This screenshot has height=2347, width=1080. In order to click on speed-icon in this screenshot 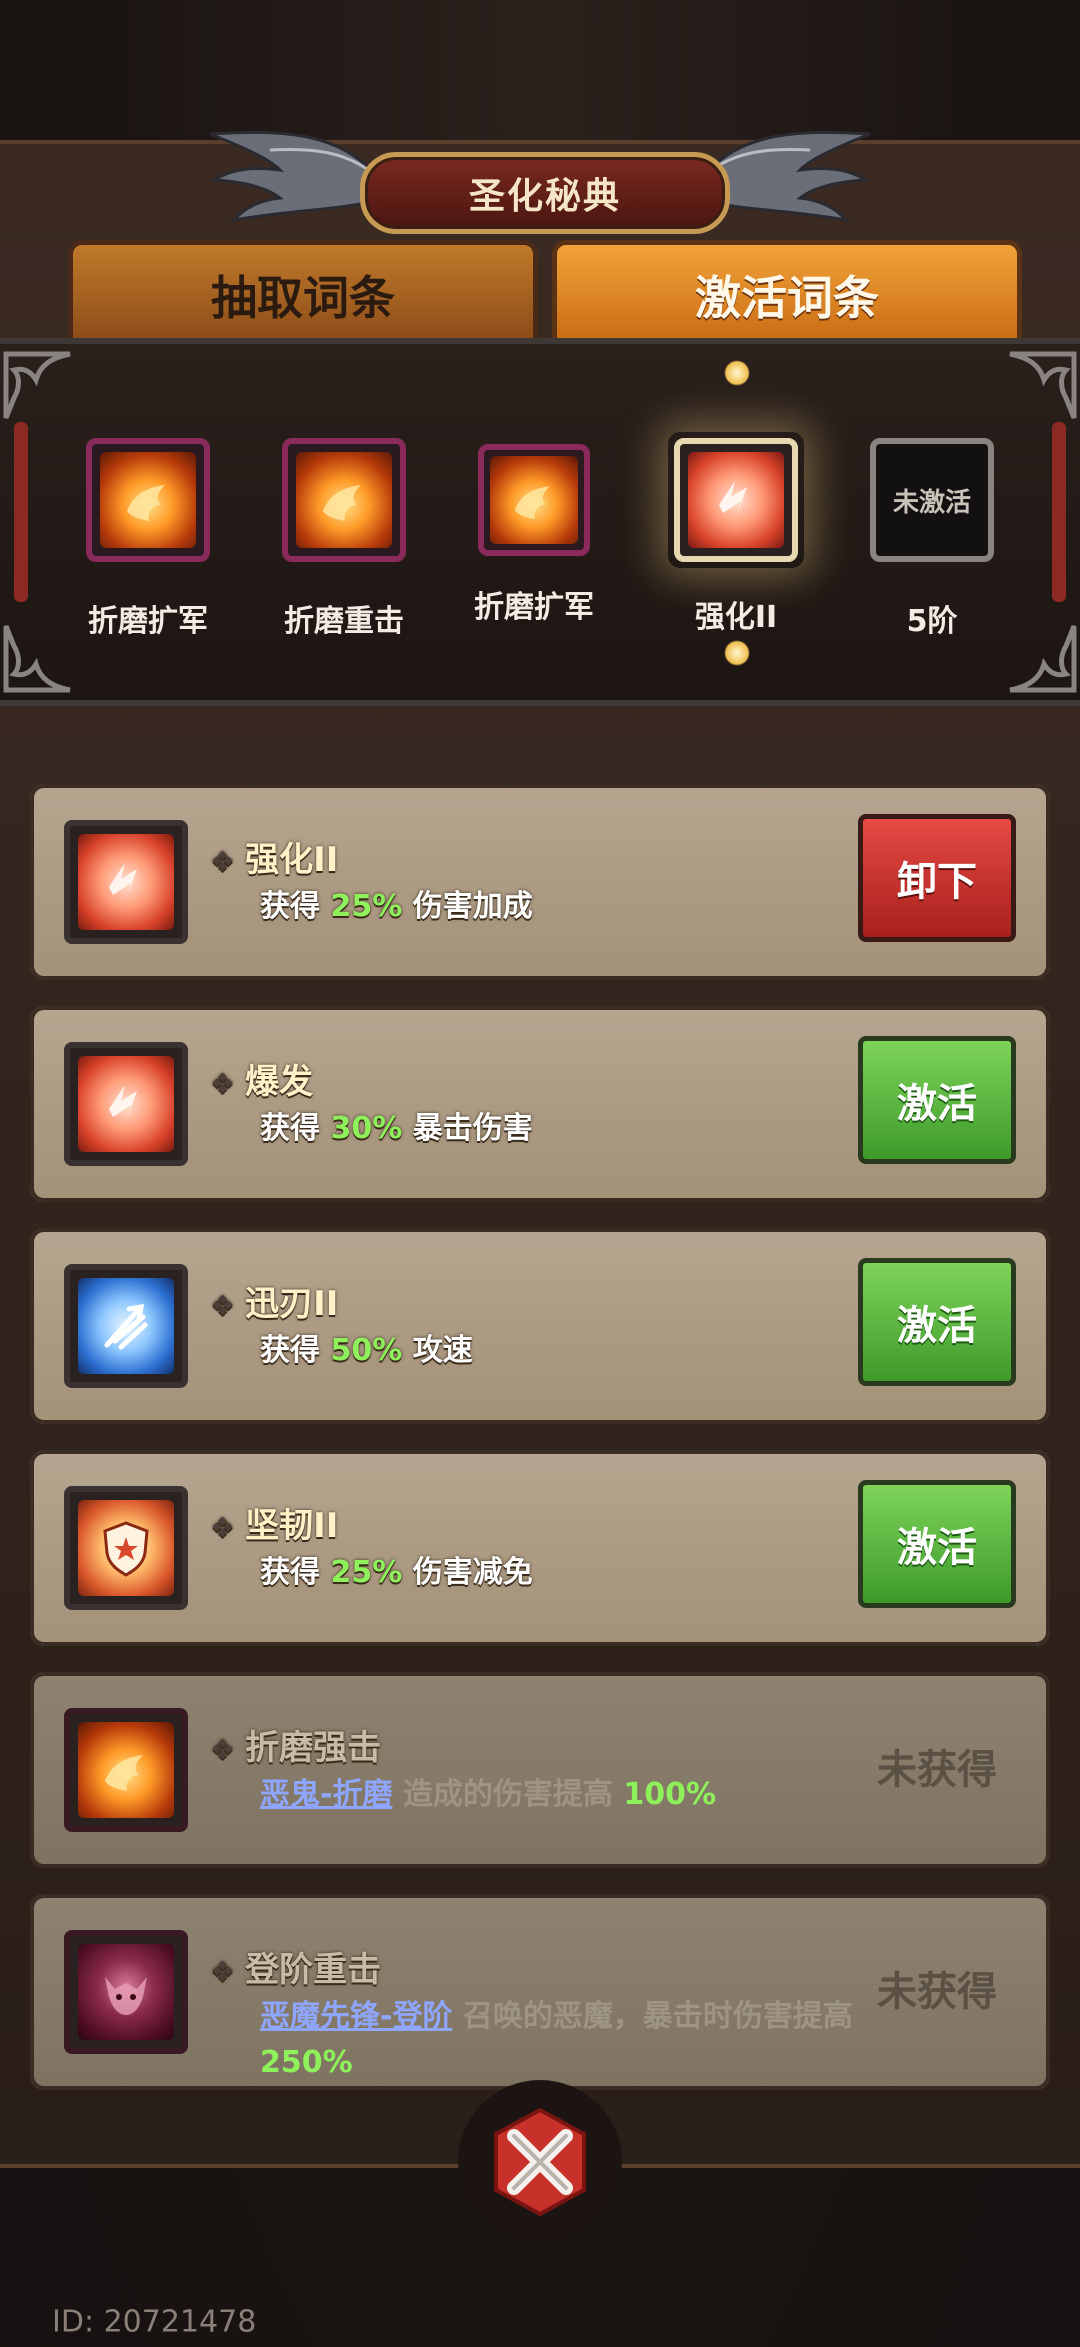, I will do `click(126, 1326)`.